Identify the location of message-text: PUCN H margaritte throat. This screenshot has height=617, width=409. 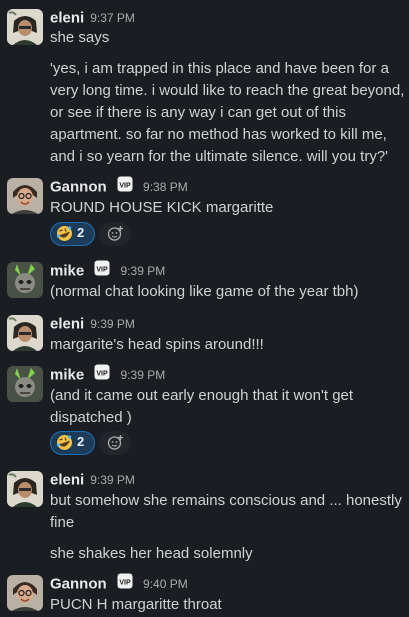
(136, 604).